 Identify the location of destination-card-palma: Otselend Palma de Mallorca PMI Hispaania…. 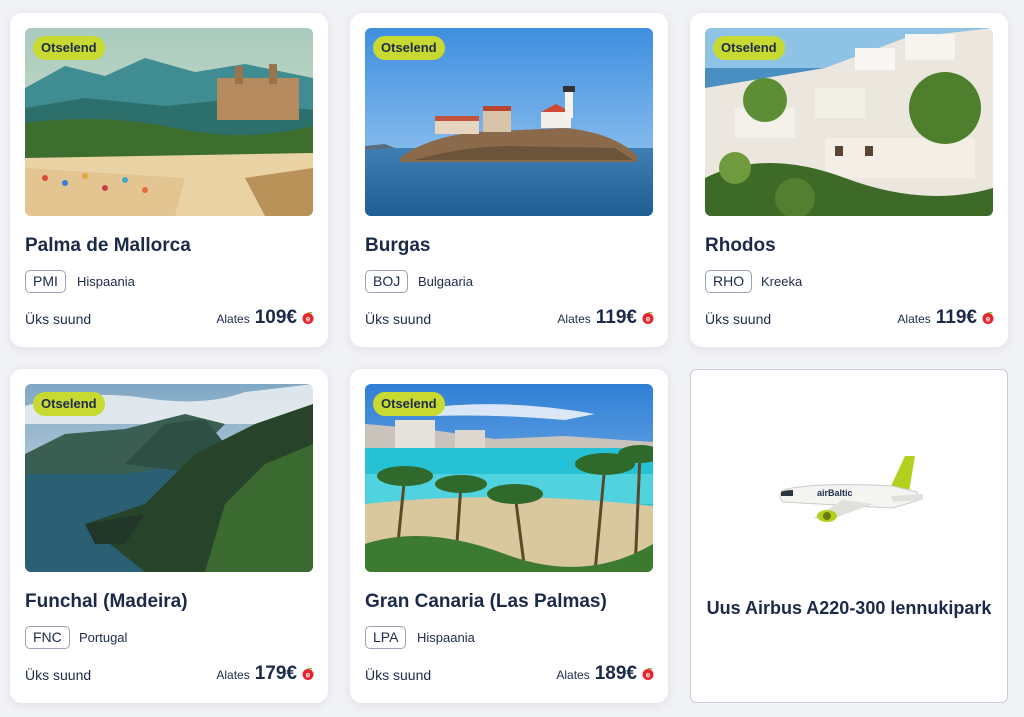
(169, 180).